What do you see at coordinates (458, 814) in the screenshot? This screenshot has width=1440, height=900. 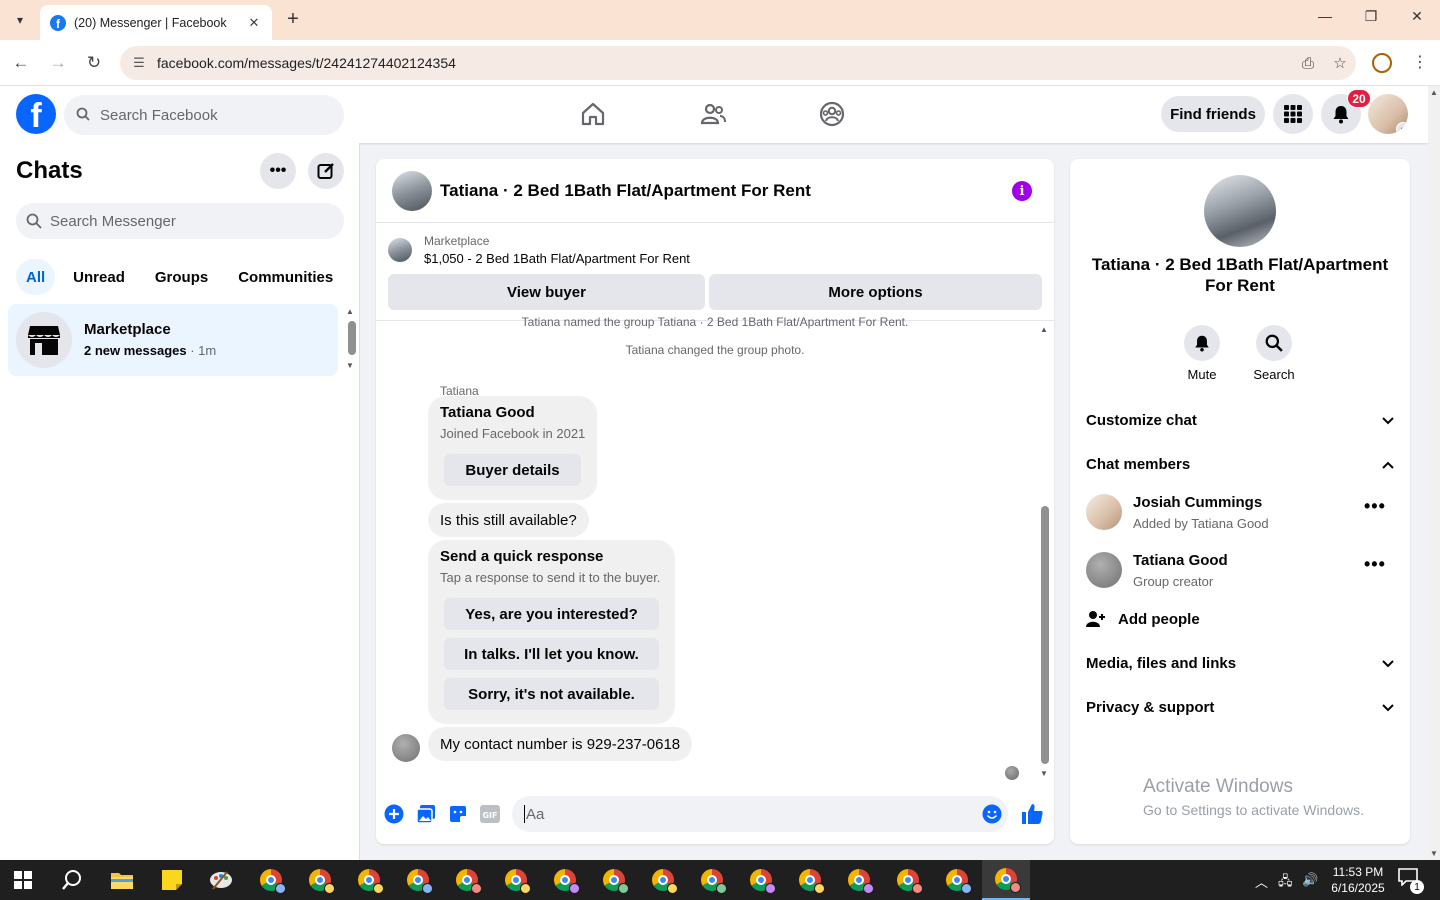 I see `sticker-icon` at bounding box center [458, 814].